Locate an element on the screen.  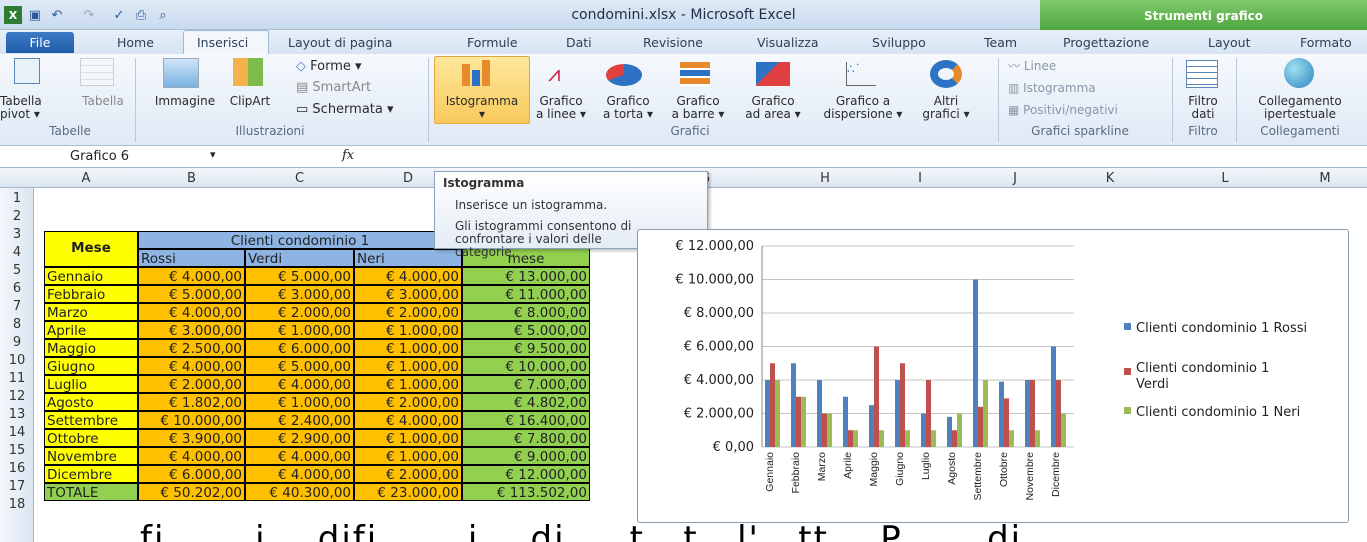
namebox-dropdown-icon: ▾ is located at coordinates (213, 154).